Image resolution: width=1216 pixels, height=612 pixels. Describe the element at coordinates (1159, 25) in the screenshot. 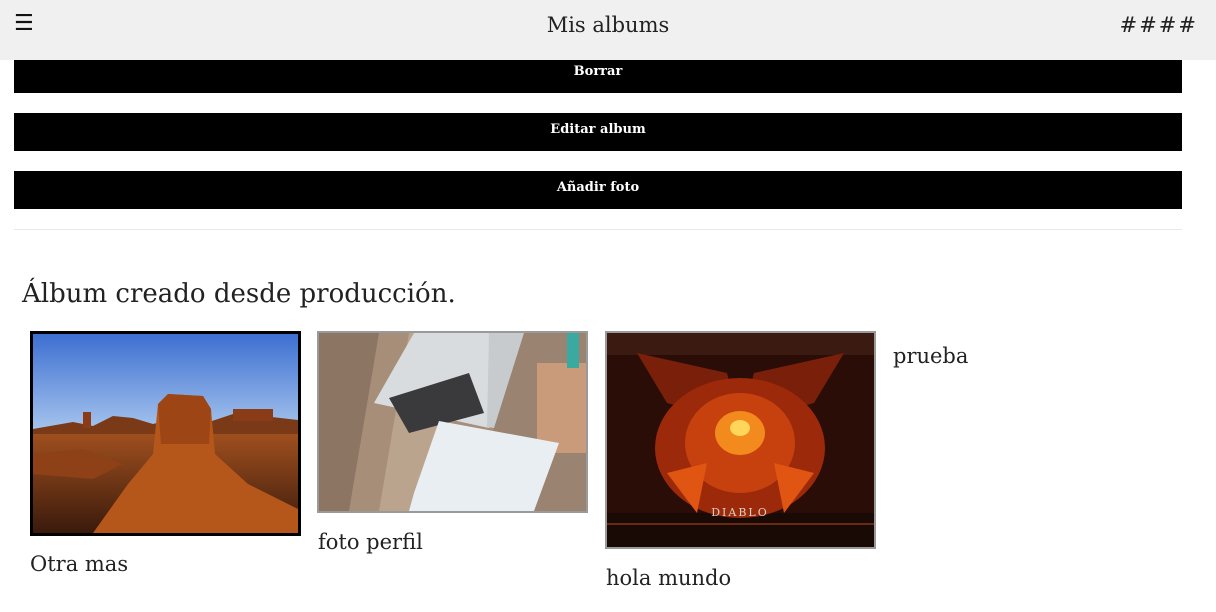

I see `header-user-text: ####` at that location.